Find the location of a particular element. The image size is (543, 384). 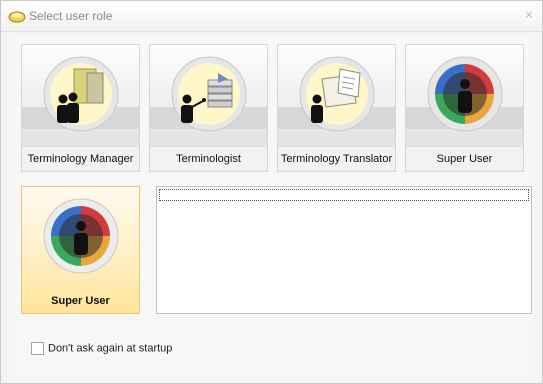

role-terminologist: Terminologist is located at coordinates (208, 108).